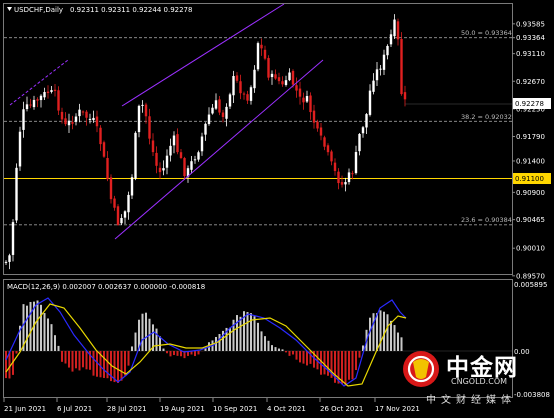 The height and width of the screenshot is (418, 554). Describe the element at coordinates (341, 409) in the screenshot. I see `time-axis-label: 26 Oct 2021` at that location.